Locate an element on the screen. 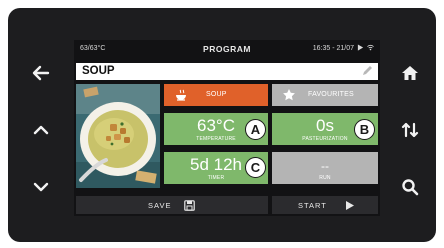  run-value: -- is located at coordinates (325, 166).